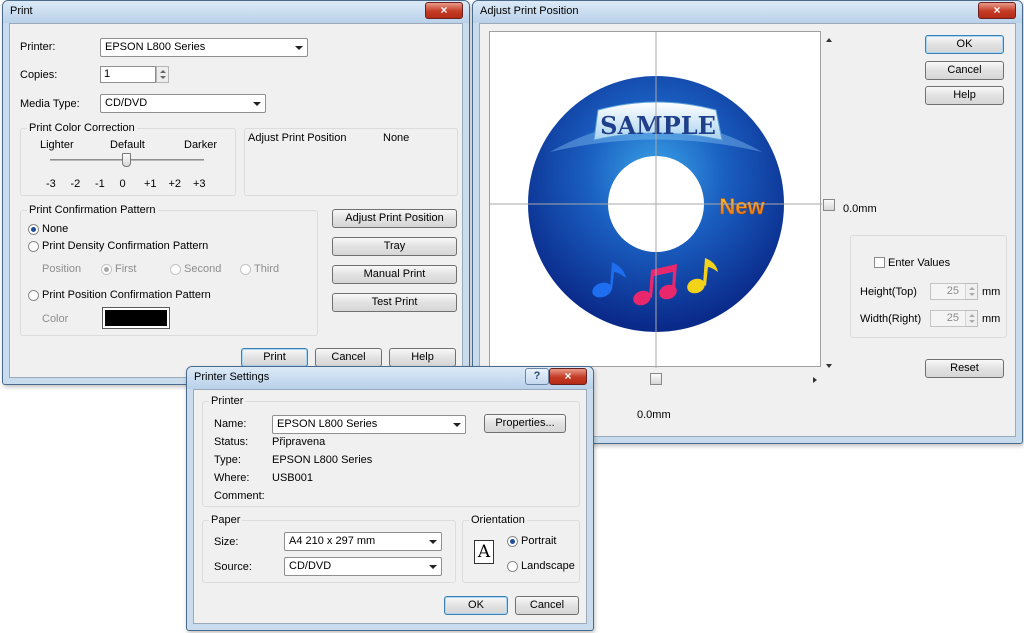  Describe the element at coordinates (991, 319) in the screenshot. I see `width-unit: mm` at that location.